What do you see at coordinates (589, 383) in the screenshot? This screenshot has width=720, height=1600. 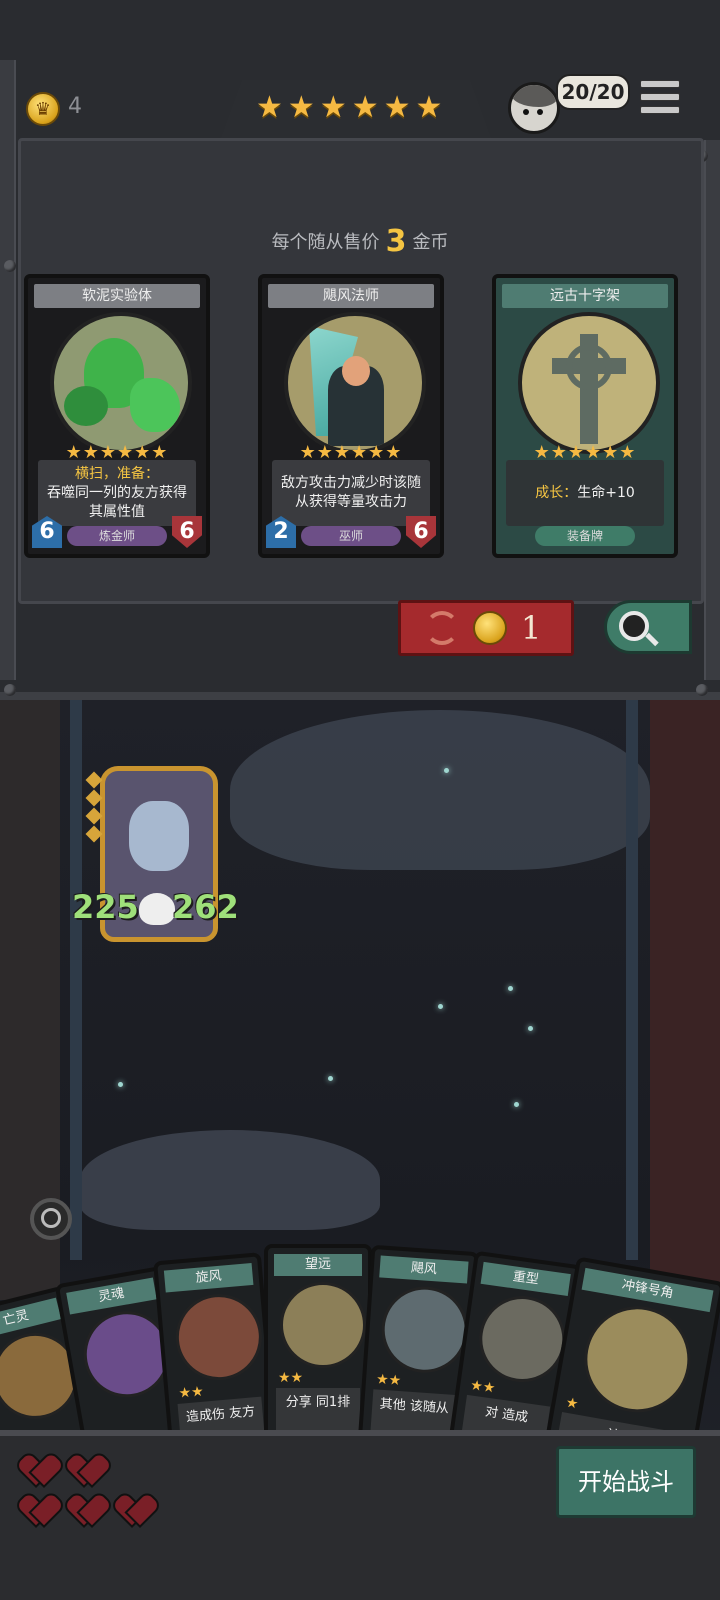 I see `ancient-cross-portrait` at bounding box center [589, 383].